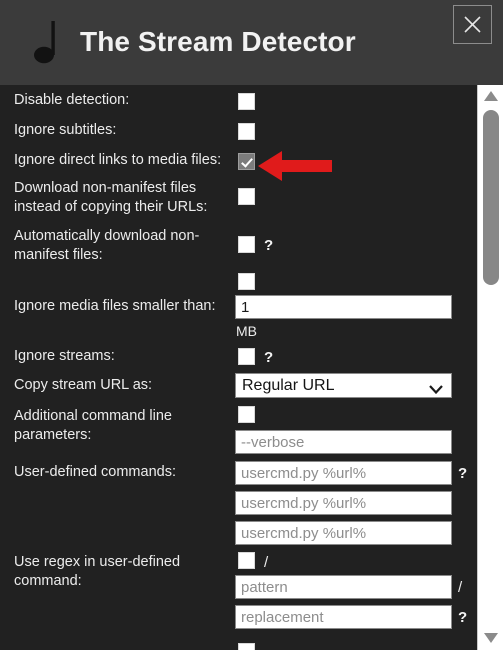 The image size is (503, 650). I want to click on setting-row-disable-detection: Disable detection:, so click(238, 100).